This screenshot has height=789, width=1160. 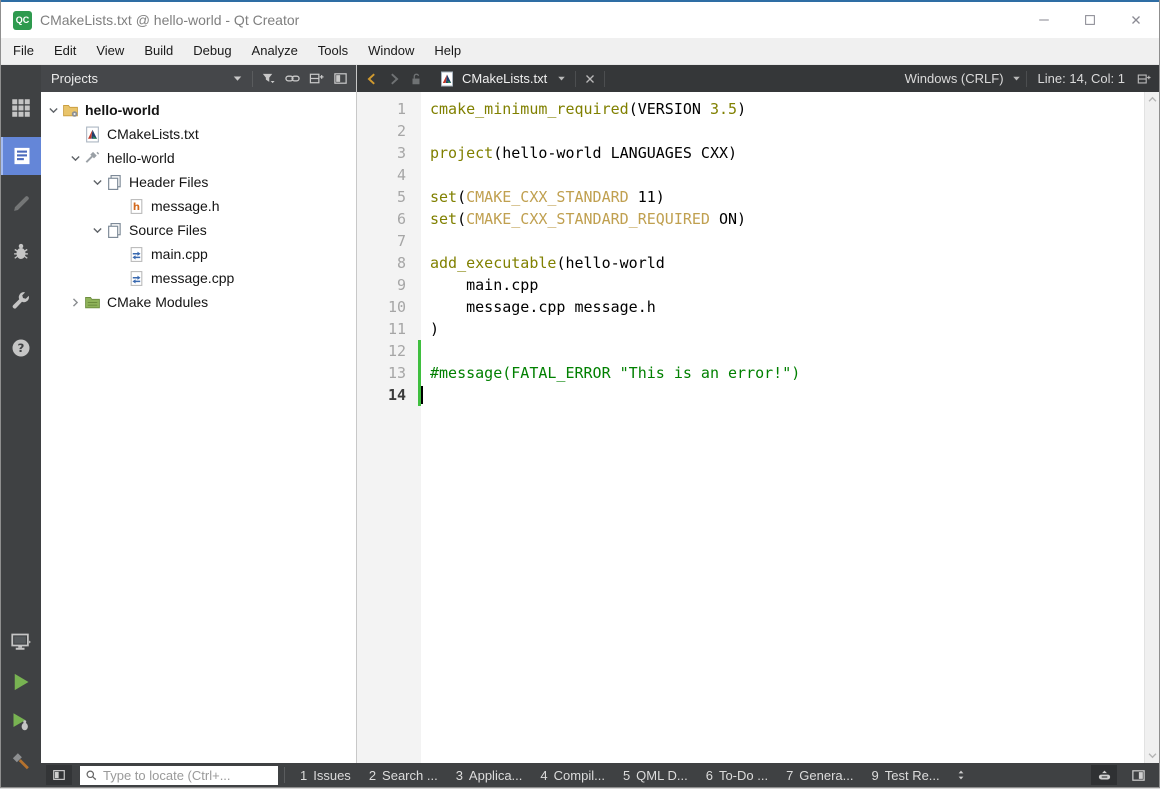 I want to click on line-number: 11, so click(x=389, y=329).